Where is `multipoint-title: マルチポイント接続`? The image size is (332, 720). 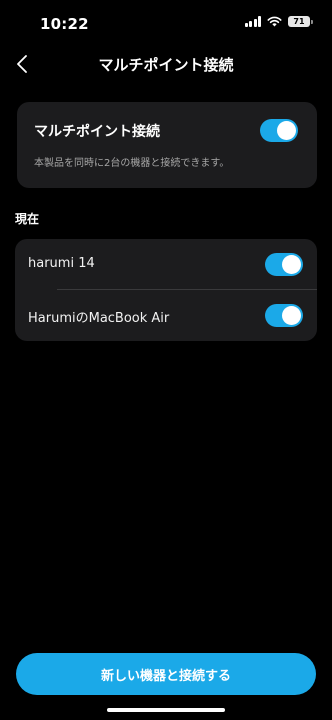 multipoint-title: マルチポイント接続 is located at coordinates (97, 132).